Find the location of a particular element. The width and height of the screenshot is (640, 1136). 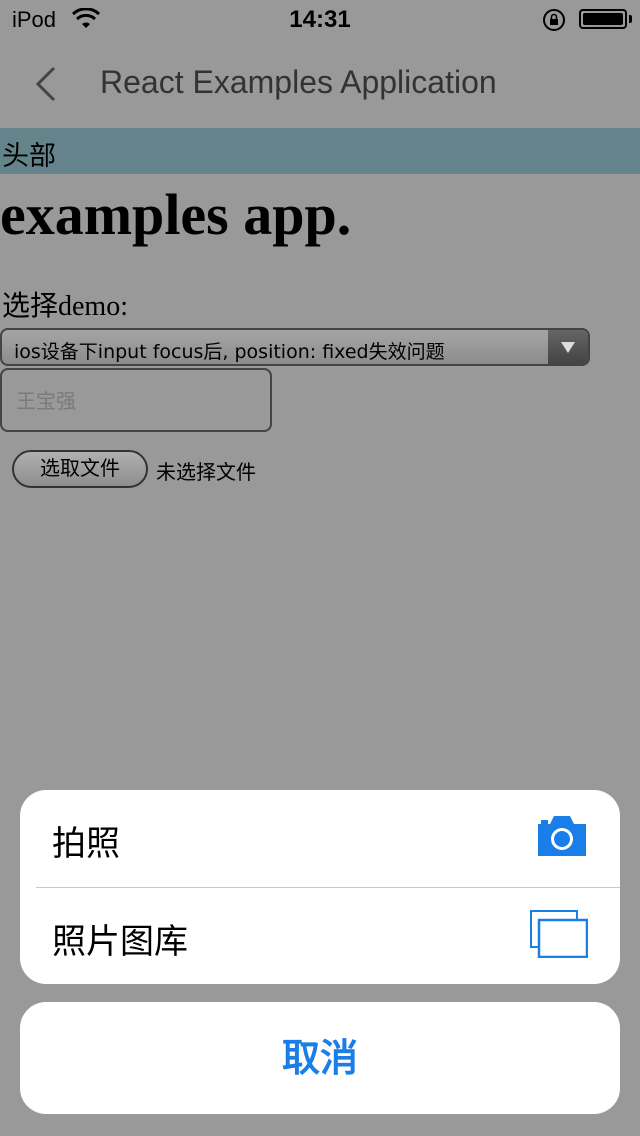

chevron-down-icon is located at coordinates (568, 347).